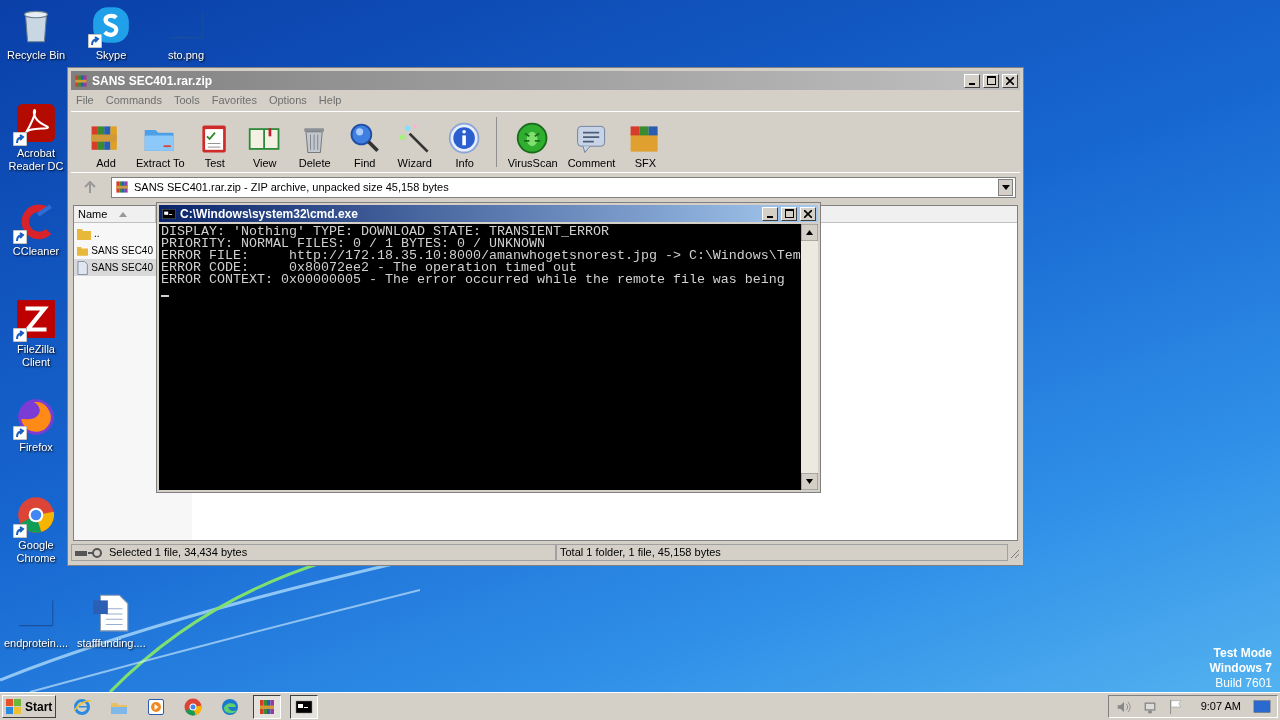 Image resolution: width=1280 pixels, height=720 pixels. Describe the element at coordinates (369, 268) in the screenshot. I see `console-line: ERROR CODE: 0x80072ee2 - The operation timed out` at that location.